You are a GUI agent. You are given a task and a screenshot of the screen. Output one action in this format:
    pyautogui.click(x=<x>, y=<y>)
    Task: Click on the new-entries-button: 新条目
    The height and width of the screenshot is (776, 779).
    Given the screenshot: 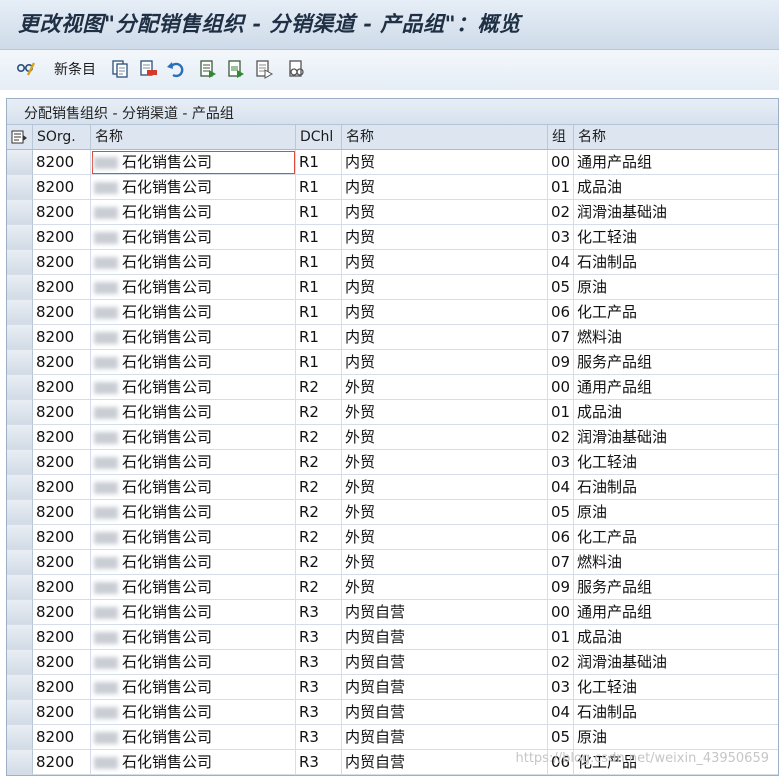 What is the action you would take?
    pyautogui.click(x=72, y=69)
    